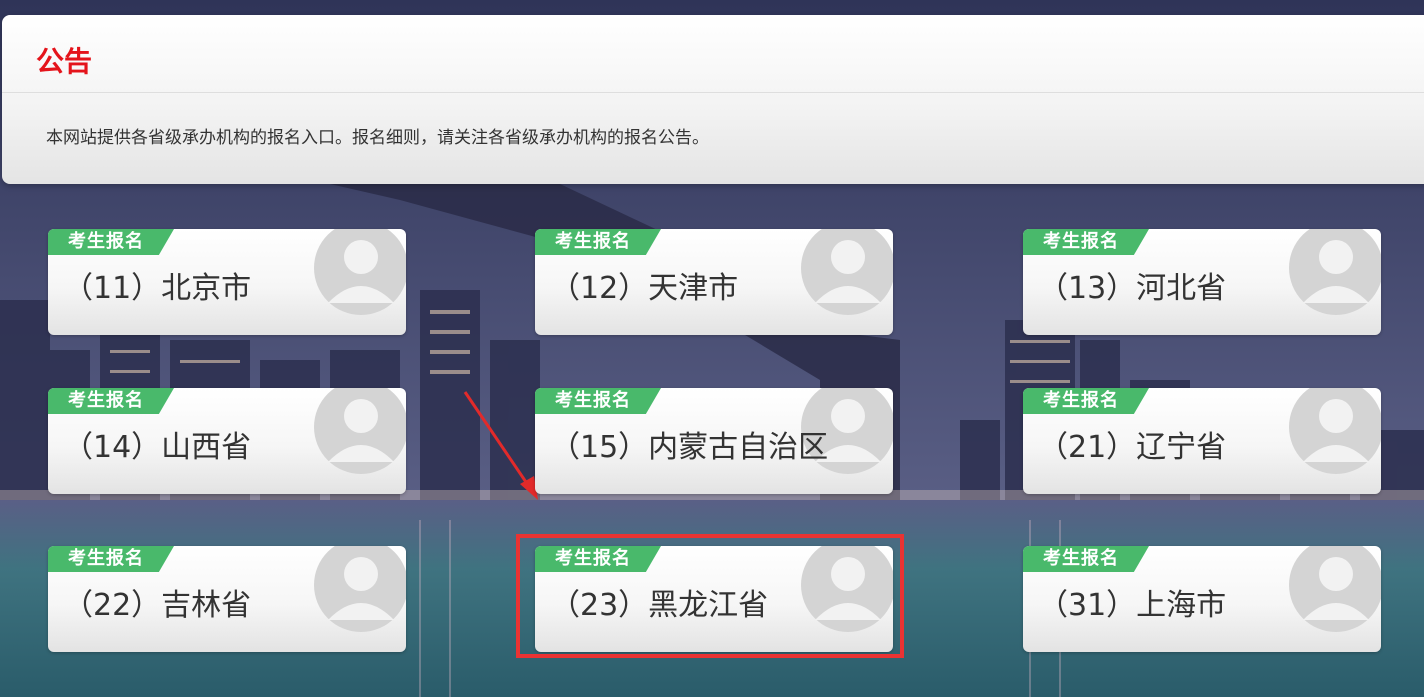 The height and width of the screenshot is (697, 1424). What do you see at coordinates (1132, 288) in the screenshot?
I see `province-name: （13）河北省` at bounding box center [1132, 288].